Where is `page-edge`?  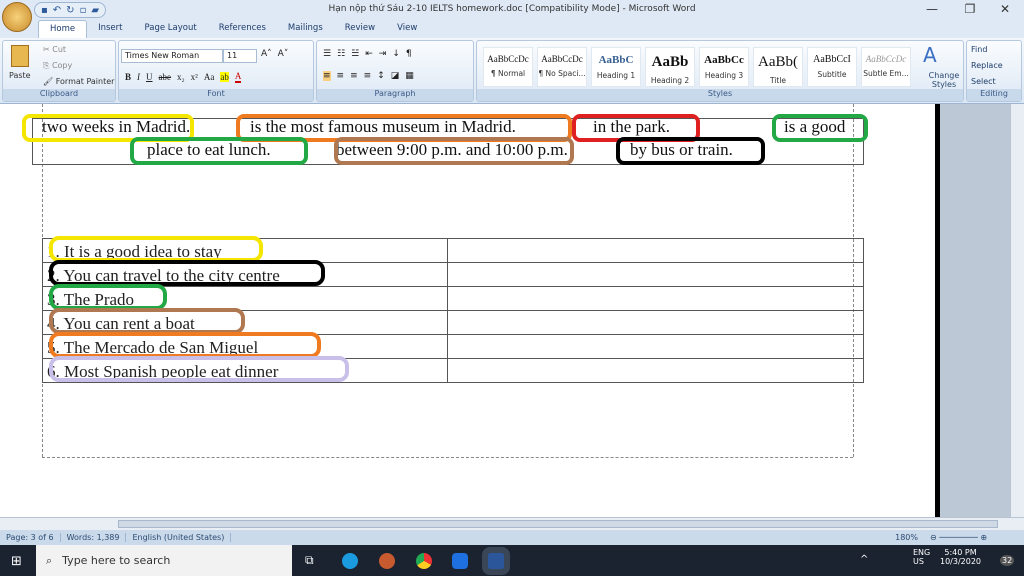
page-edge is located at coordinates (972, 310).